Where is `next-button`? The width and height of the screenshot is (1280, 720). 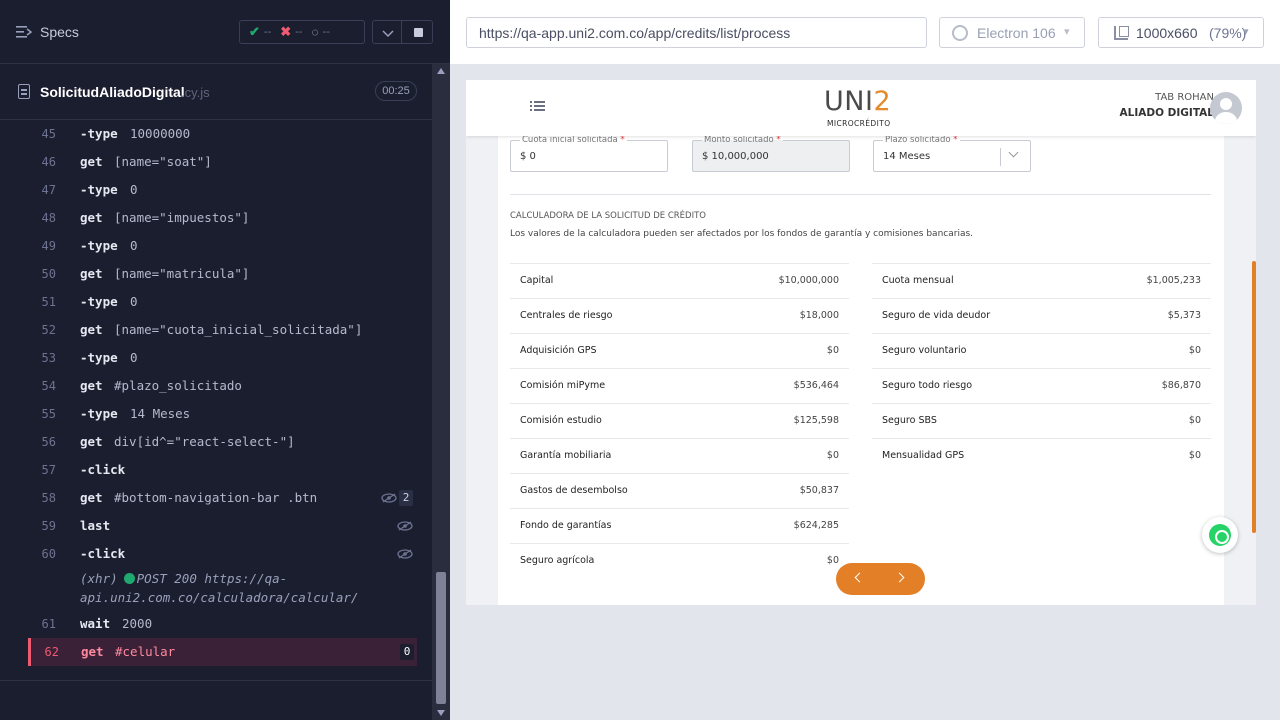 next-button is located at coordinates (899, 577).